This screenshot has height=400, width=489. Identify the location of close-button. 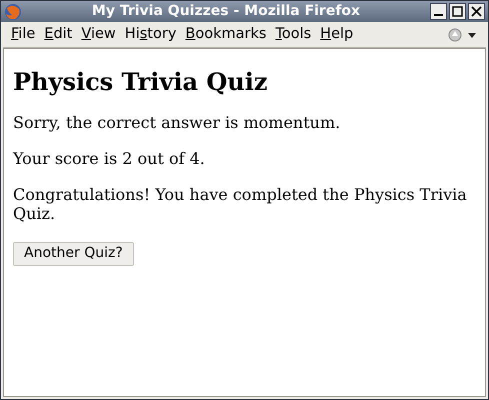
(476, 11).